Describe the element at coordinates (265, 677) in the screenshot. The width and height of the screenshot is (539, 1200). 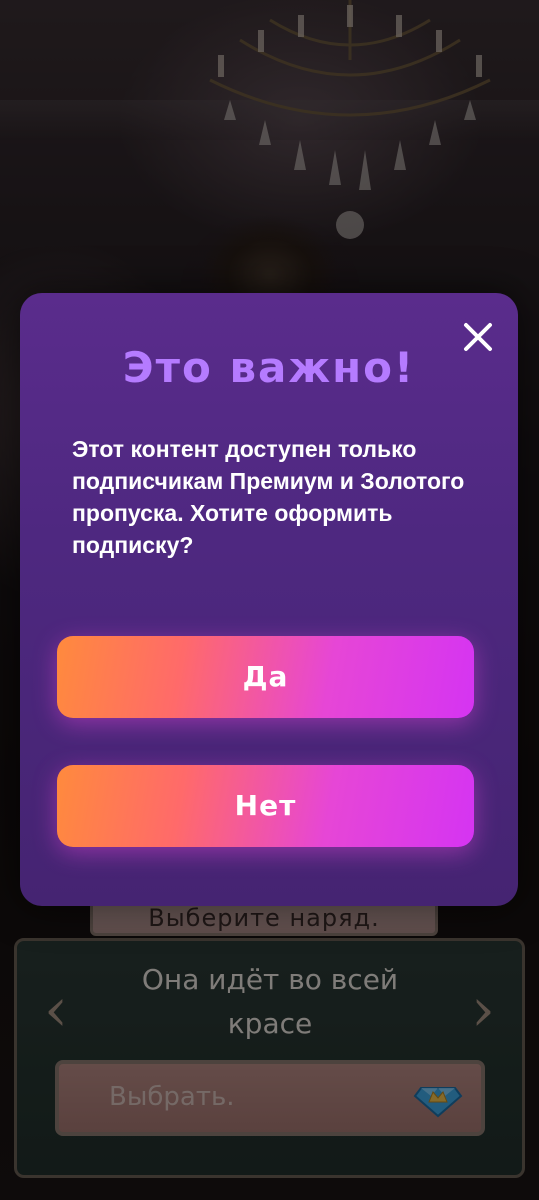
I see `yes-button: Да` at that location.